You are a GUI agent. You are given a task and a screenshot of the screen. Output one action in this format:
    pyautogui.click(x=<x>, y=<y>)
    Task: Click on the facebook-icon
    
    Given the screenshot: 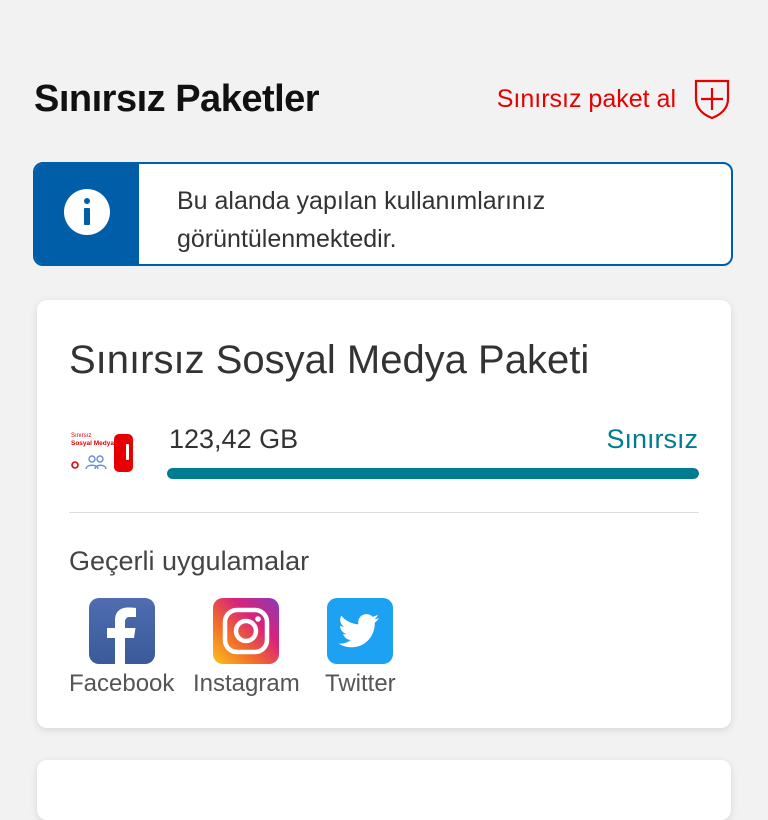 What is the action you would take?
    pyautogui.click(x=121, y=631)
    